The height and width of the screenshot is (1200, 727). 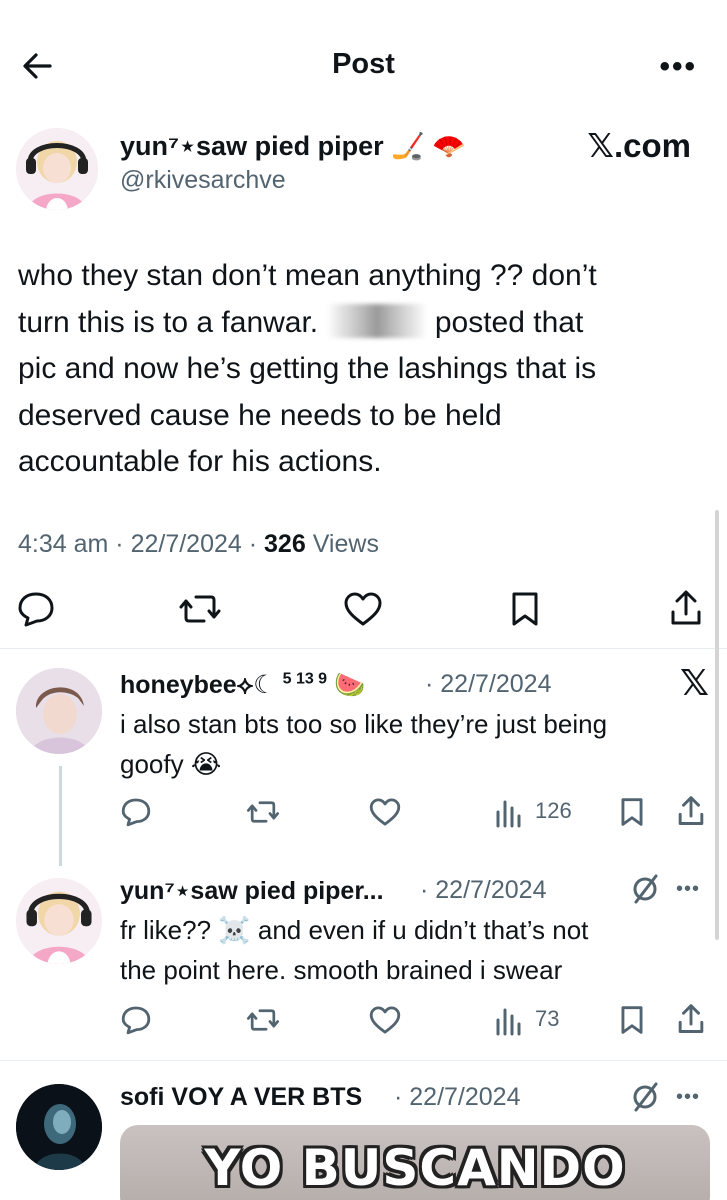 I want to click on meme-image: YO BUSCANDO, so click(x=415, y=1162).